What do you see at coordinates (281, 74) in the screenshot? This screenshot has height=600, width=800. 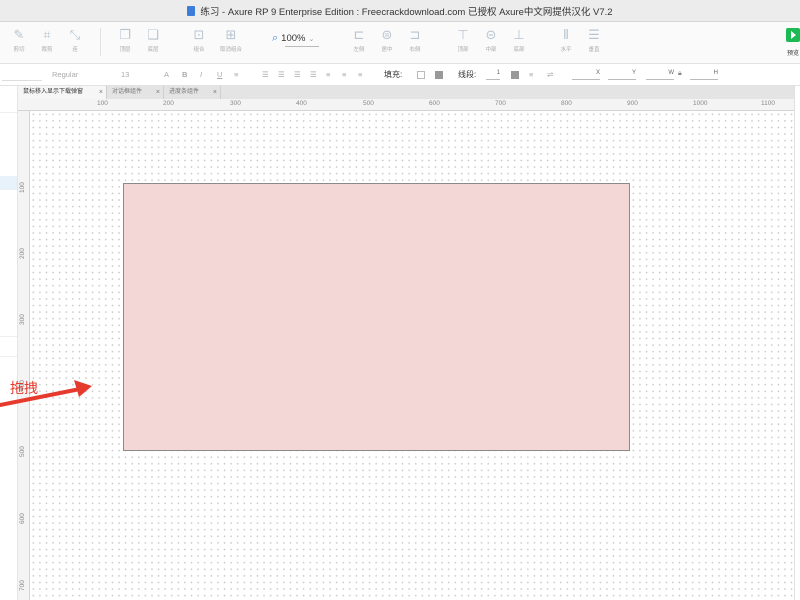 I see `align-text-center-button: ☰` at bounding box center [281, 74].